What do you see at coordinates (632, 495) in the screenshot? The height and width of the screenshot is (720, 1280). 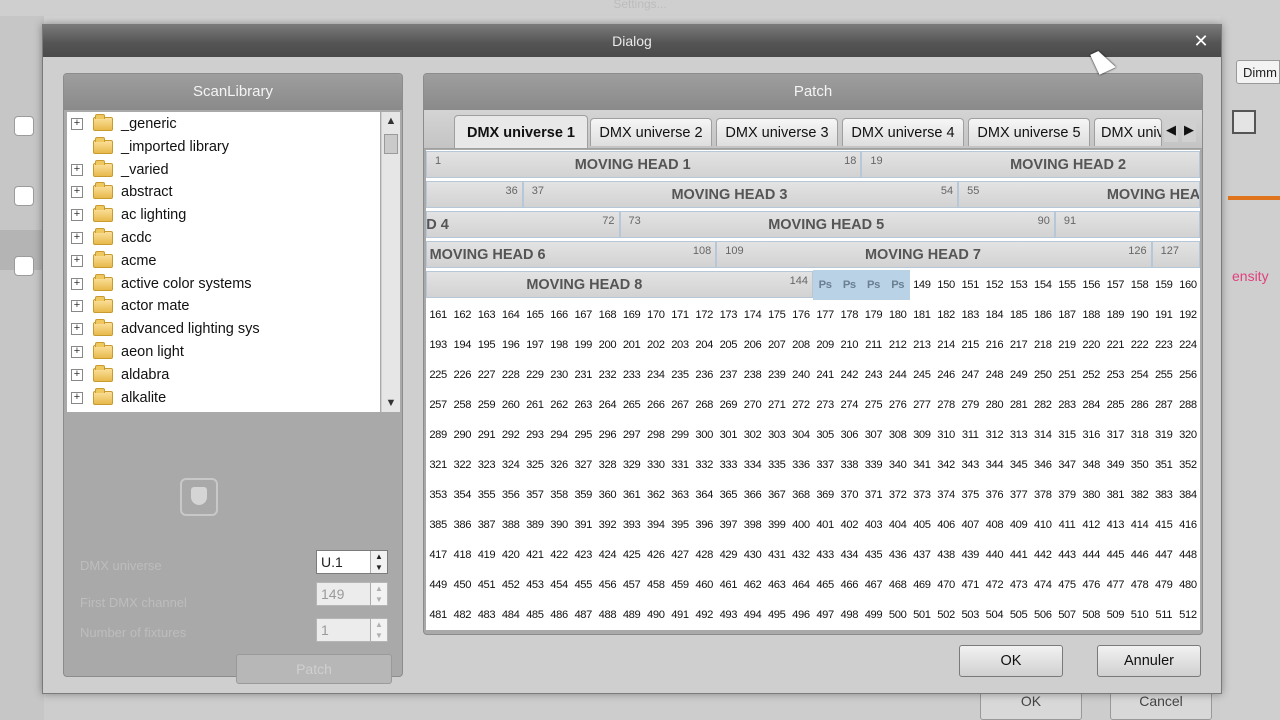 I see `channel-cell: 361` at bounding box center [632, 495].